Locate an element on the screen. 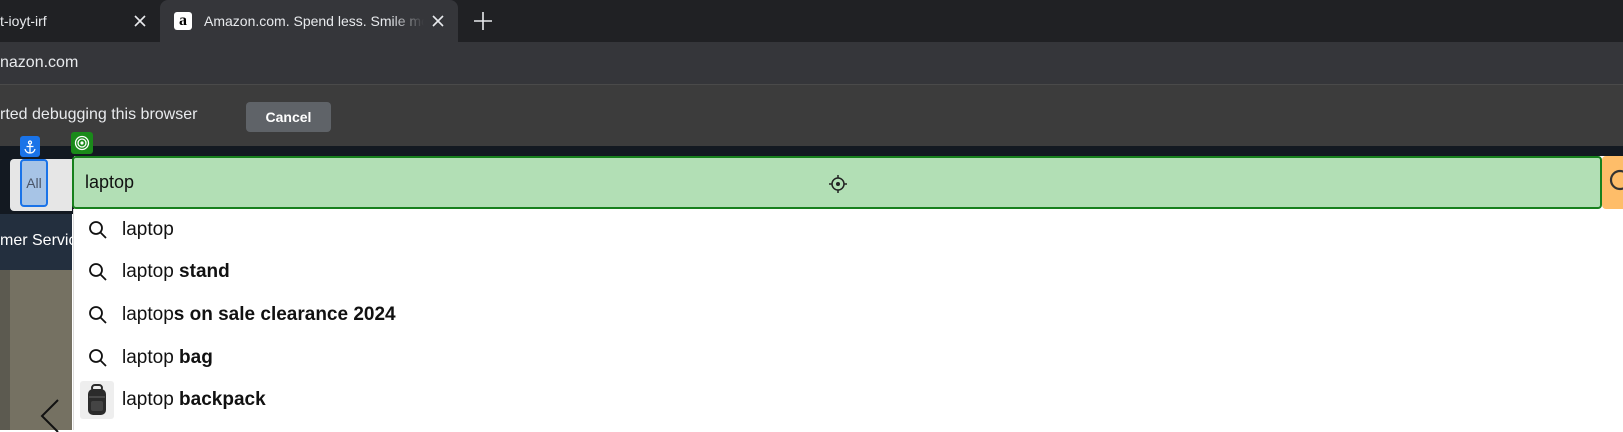 The height and width of the screenshot is (432, 1623). suggestion-item: laptop bag is located at coordinates (839, 358).